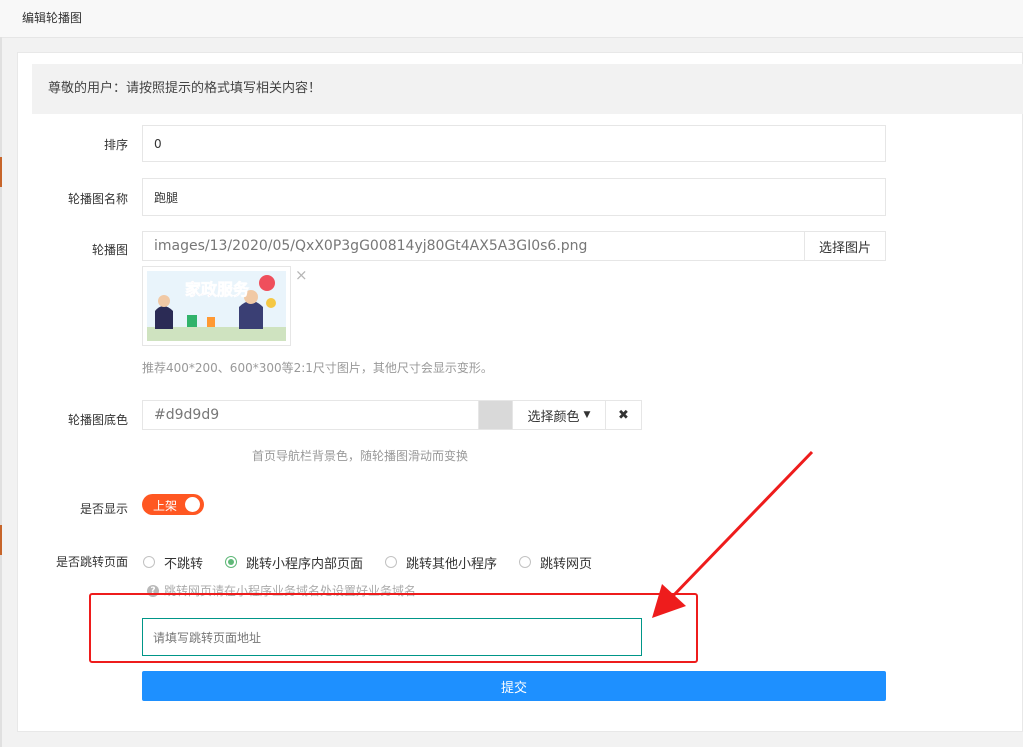 Image resolution: width=1023 pixels, height=747 pixels. Describe the element at coordinates (623, 415) in the screenshot. I see `clear-color-icon: ✖` at that location.